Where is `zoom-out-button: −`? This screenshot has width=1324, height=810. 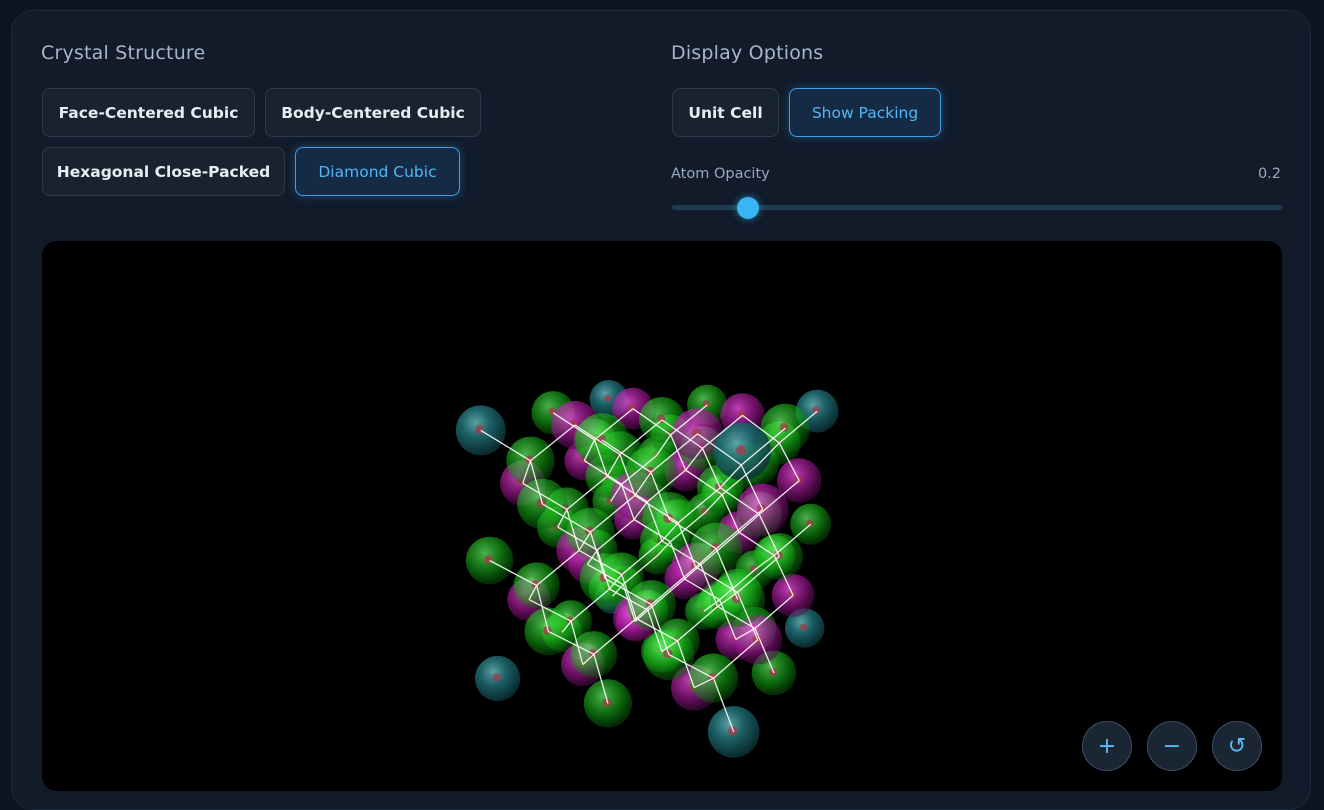 zoom-out-button: − is located at coordinates (1172, 746).